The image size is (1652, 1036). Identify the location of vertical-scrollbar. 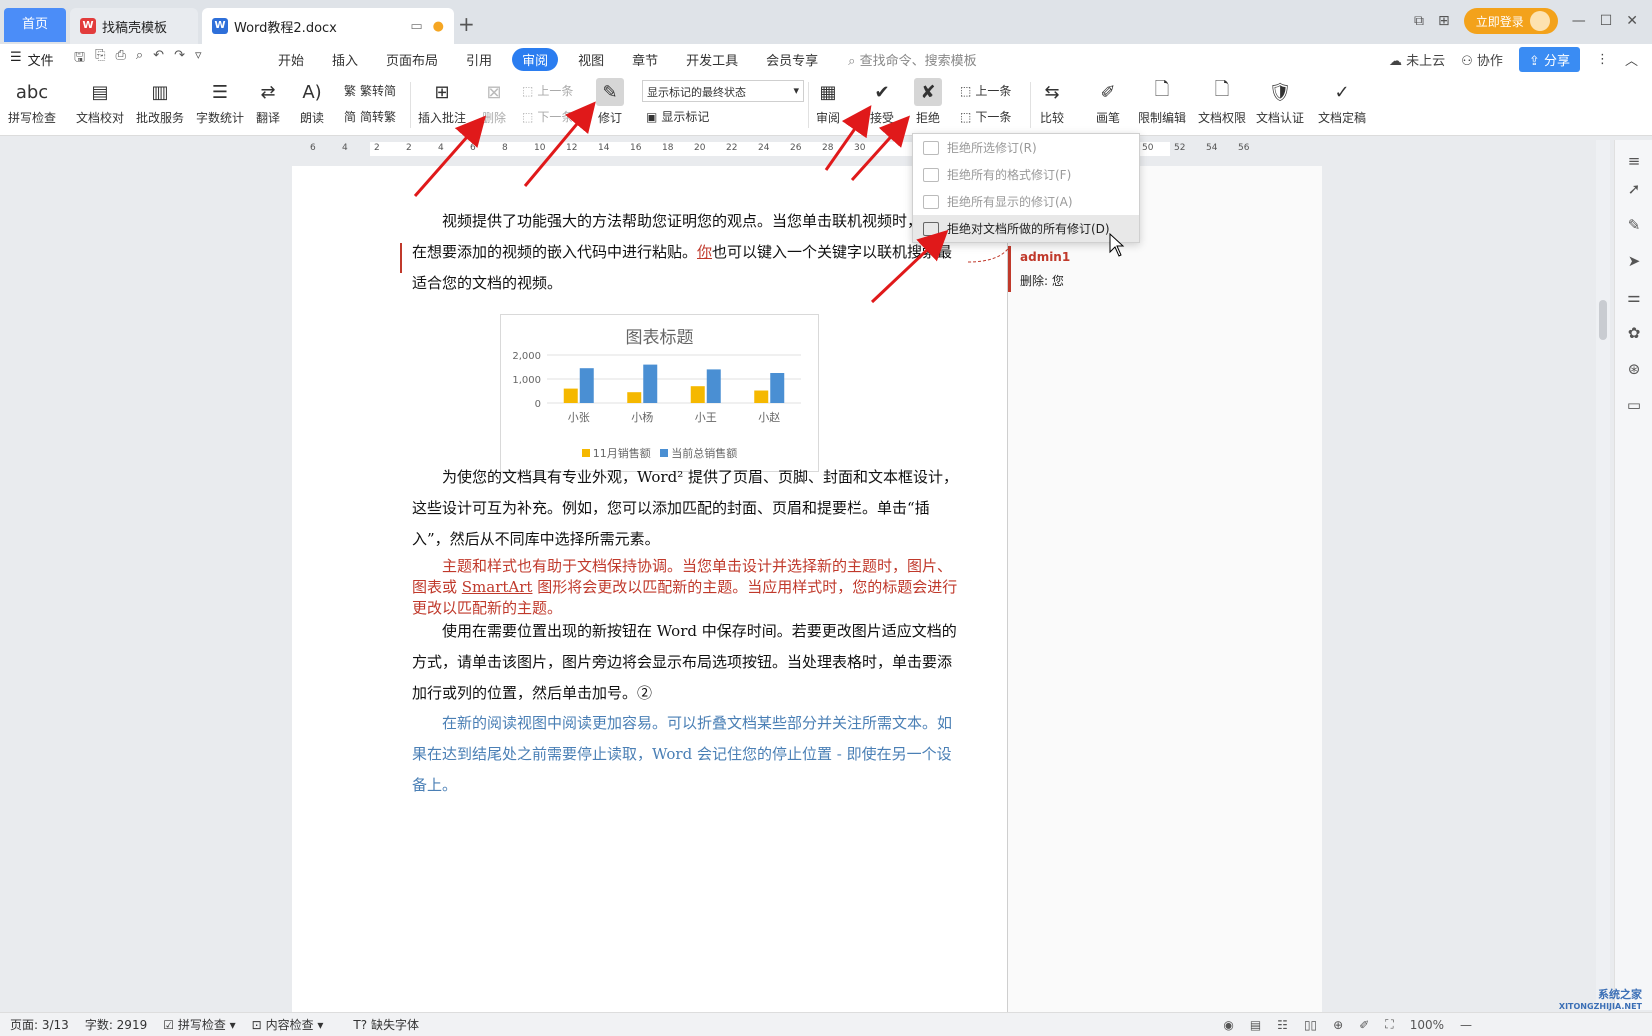
(1603, 575).